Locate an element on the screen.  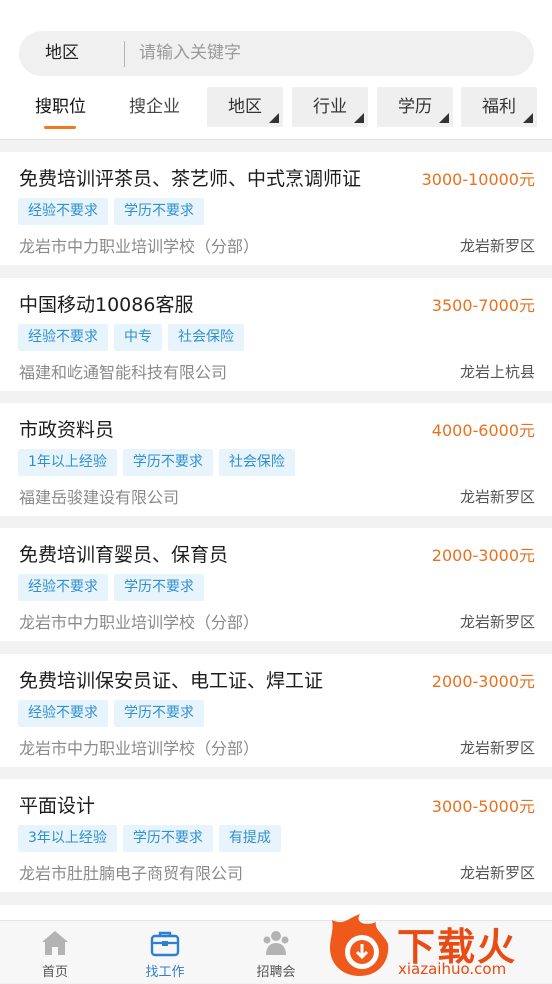
watermark-url: xiazaihuo.com is located at coordinates (452, 969).